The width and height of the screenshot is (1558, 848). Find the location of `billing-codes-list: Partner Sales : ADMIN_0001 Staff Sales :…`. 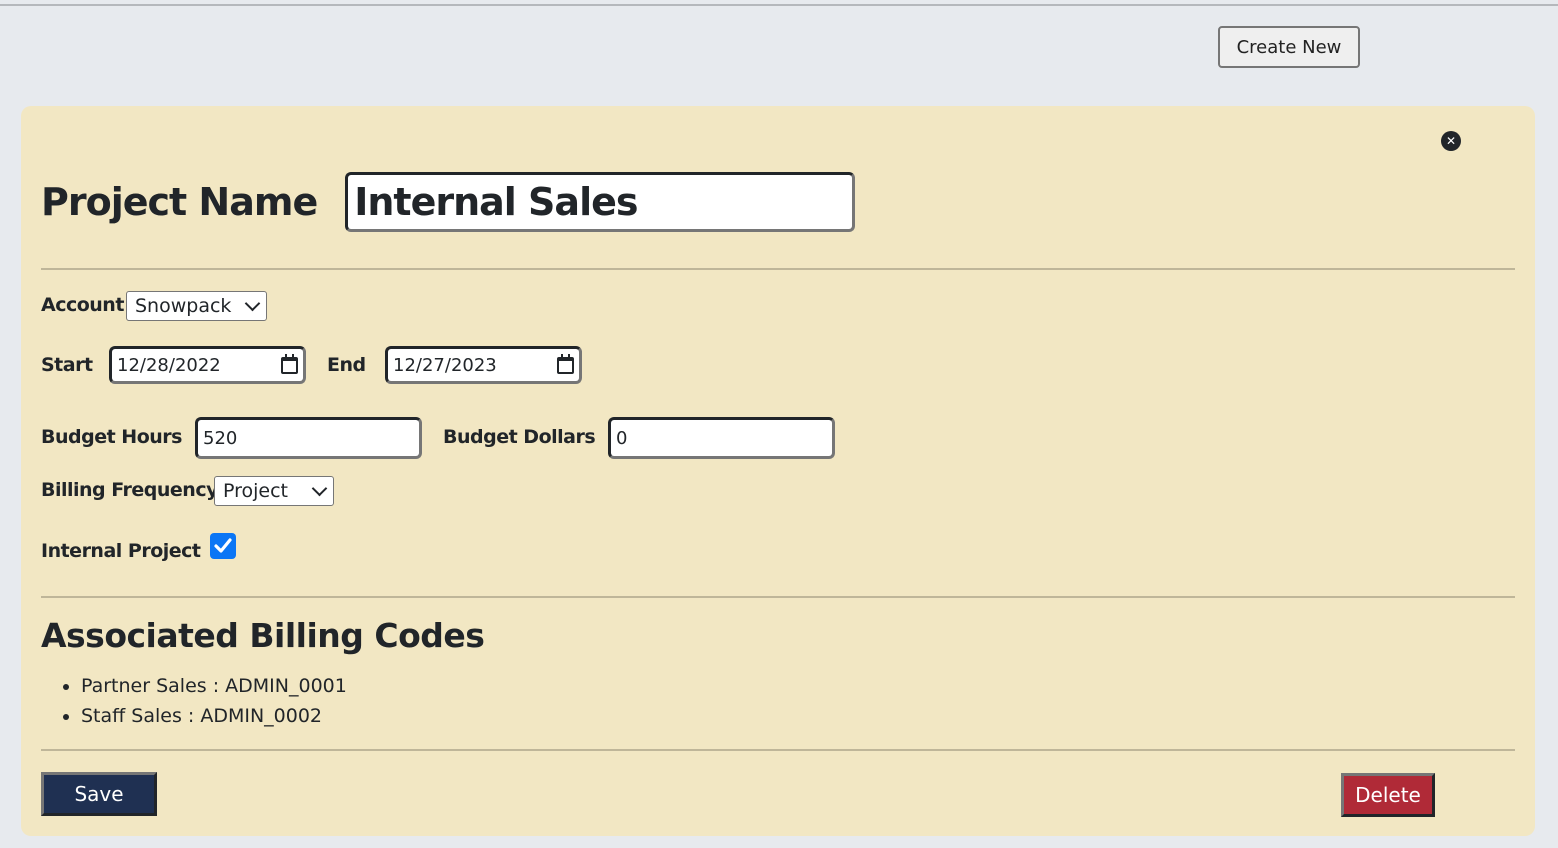

billing-codes-list: Partner Sales : ADMIN_0001 Staff Sales :… is located at coordinates (204, 701).